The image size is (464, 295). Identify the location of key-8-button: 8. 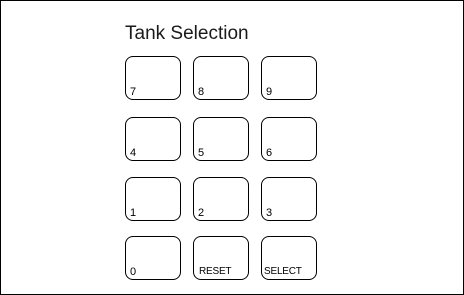
(221, 78).